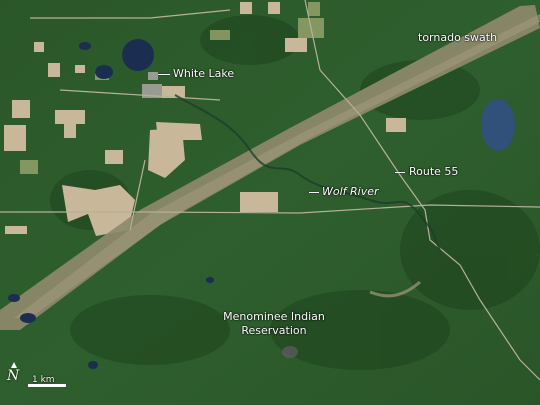  I want to click on label-white-lake: White Lake, so click(204, 73).